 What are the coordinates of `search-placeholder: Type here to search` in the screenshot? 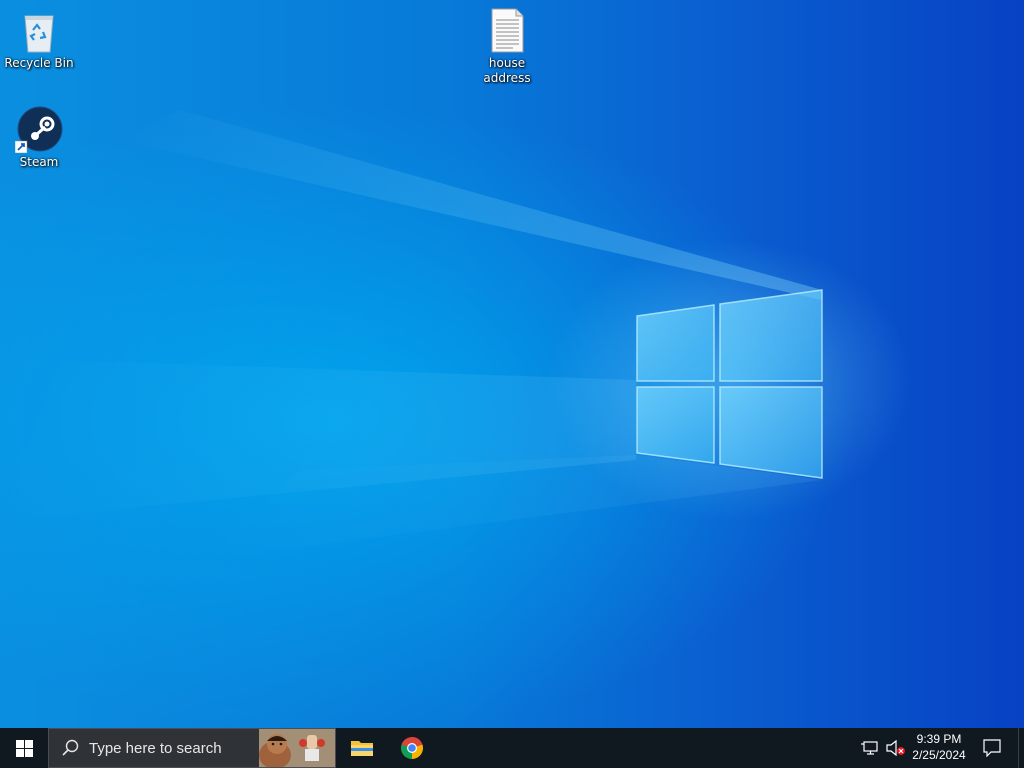 It's located at (155, 748).